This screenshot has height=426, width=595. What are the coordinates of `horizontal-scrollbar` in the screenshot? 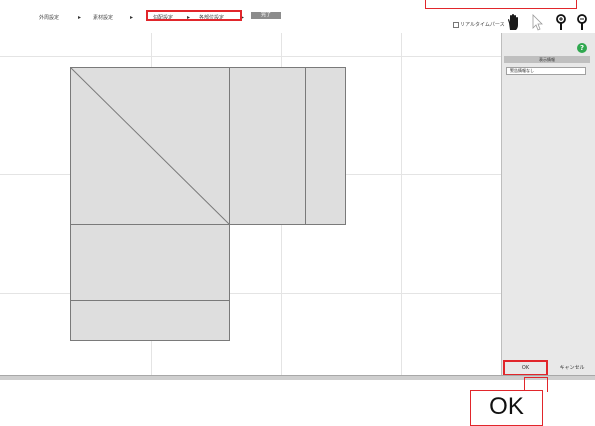 It's located at (297, 377).